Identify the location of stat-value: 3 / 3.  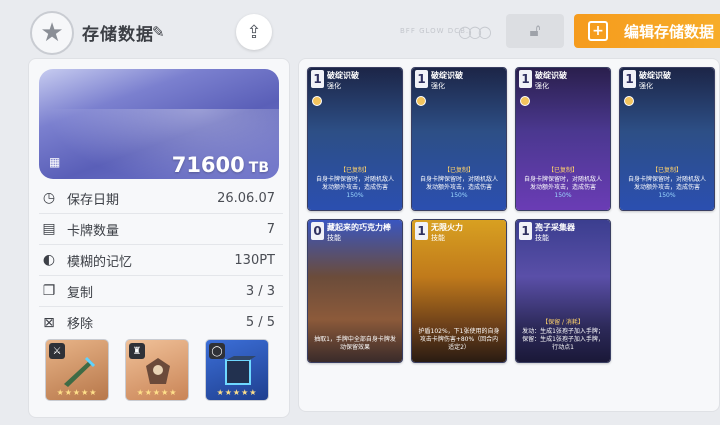
(260, 291).